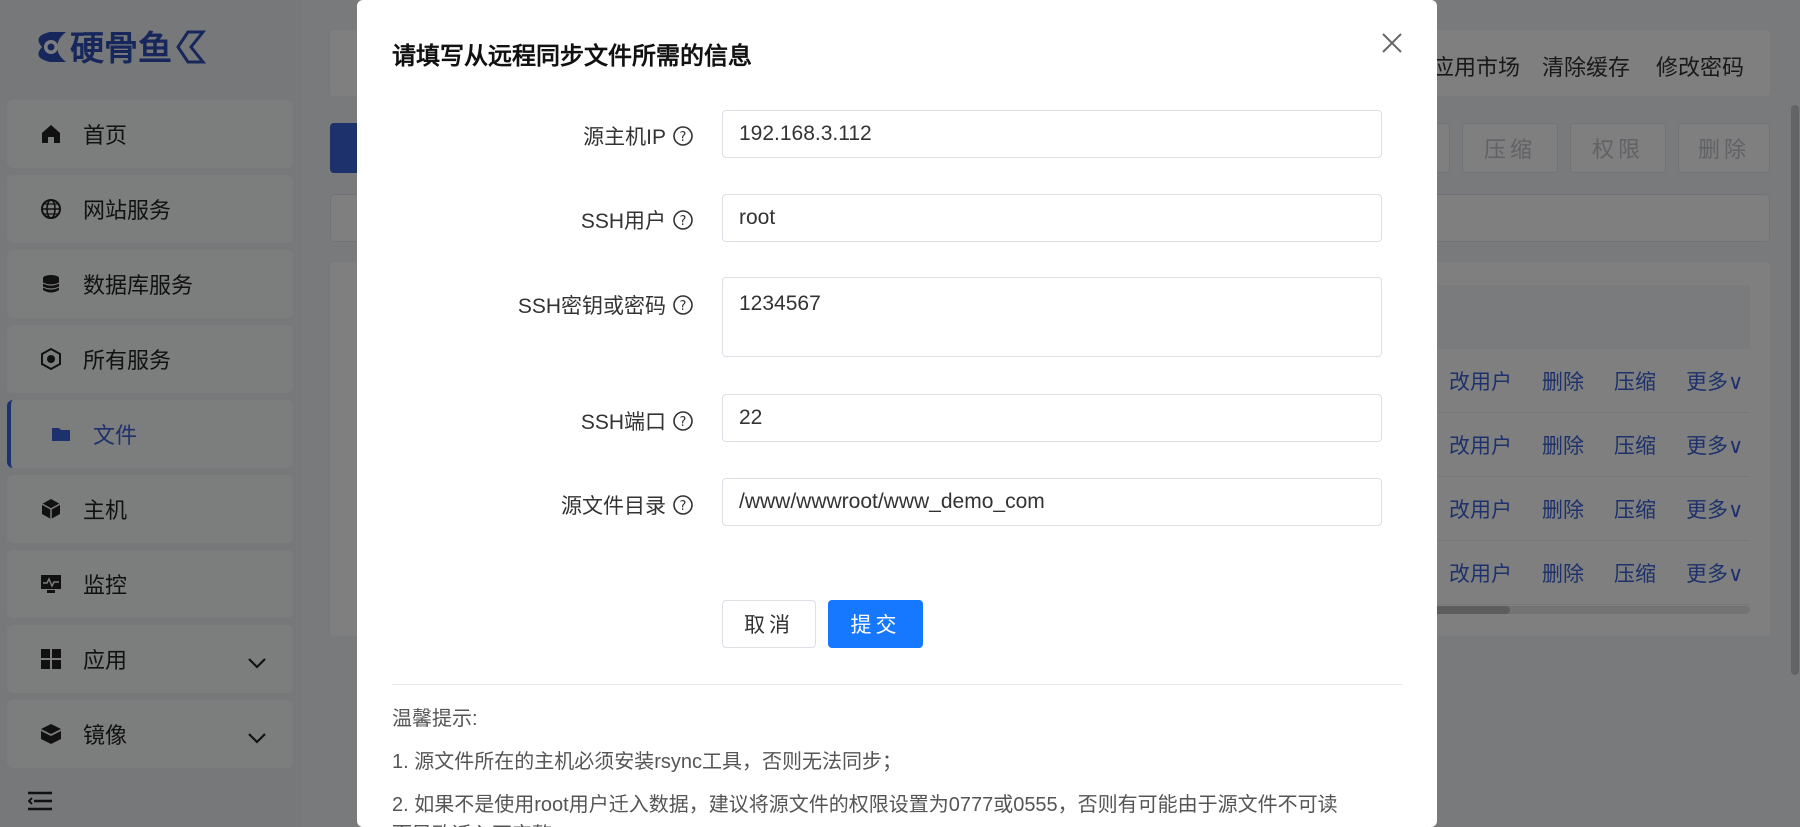 The height and width of the screenshot is (827, 1800). Describe the element at coordinates (1052, 317) in the screenshot. I see `ssh-password-textarea: 1234567` at that location.